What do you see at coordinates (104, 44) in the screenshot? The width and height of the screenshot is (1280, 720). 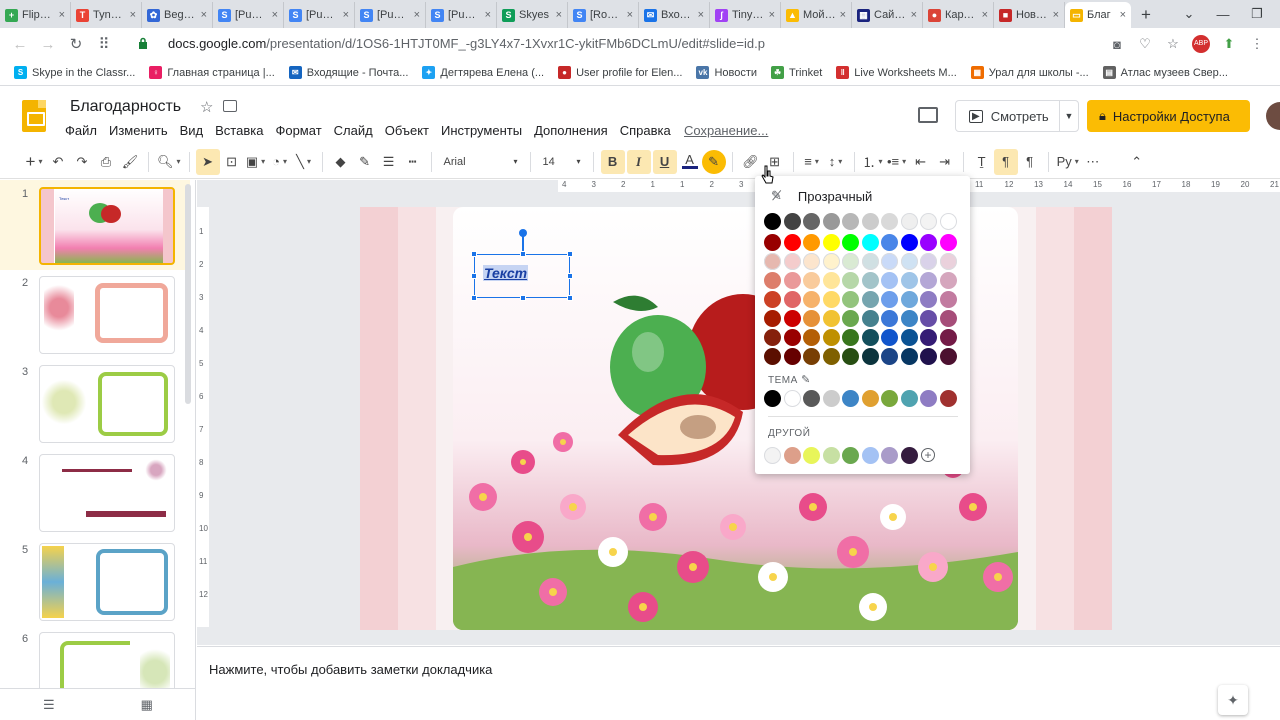 I see `apps-icon: ⠿` at bounding box center [104, 44].